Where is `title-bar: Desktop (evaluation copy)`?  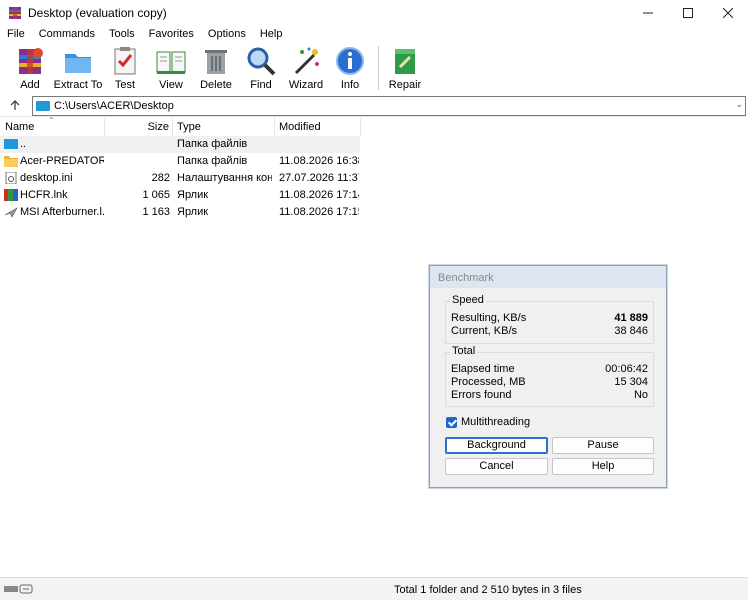
title-bar: Desktop (evaluation copy) is located at coordinates (374, 13).